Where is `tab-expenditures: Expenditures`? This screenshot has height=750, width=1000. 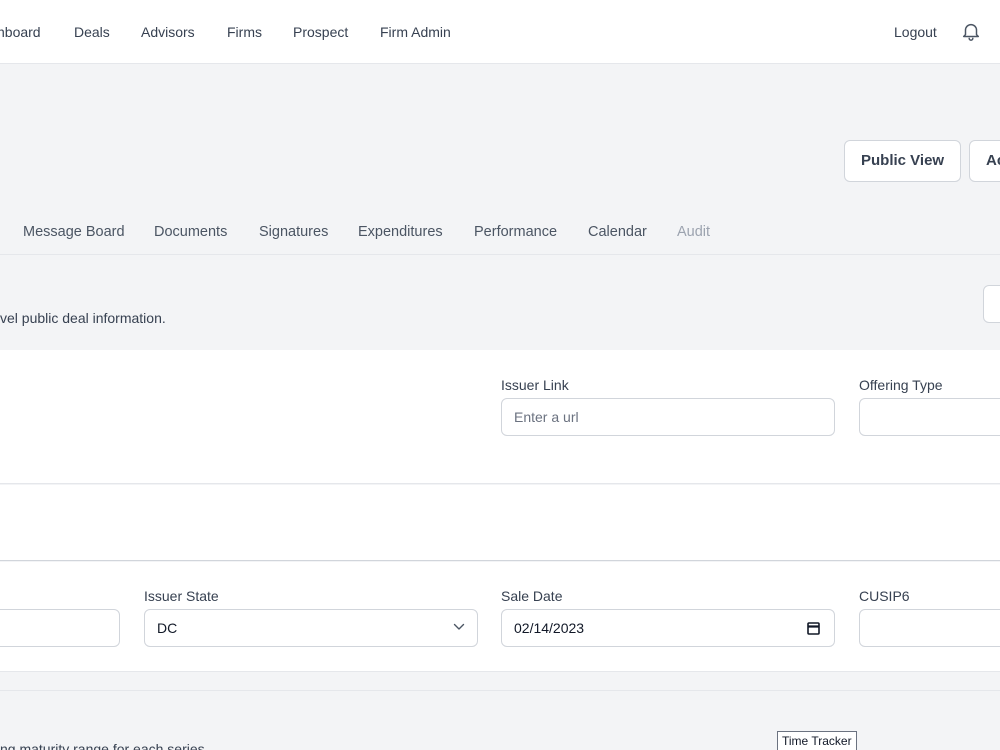
tab-expenditures: Expenditures is located at coordinates (400, 232).